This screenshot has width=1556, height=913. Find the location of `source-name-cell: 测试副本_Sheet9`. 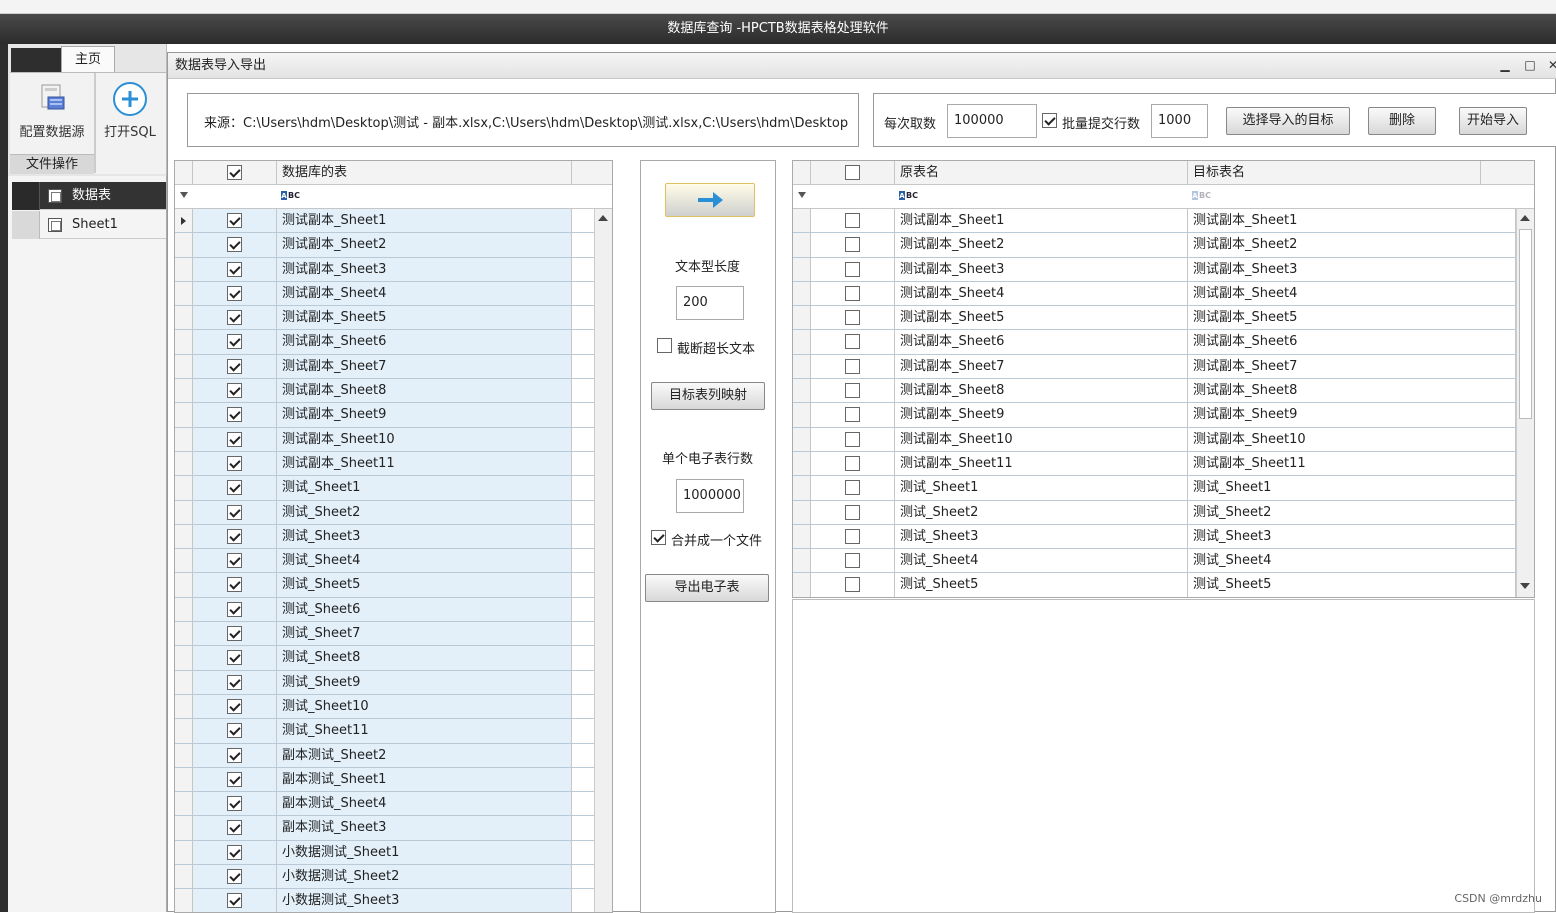

source-name-cell: 测试副本_Sheet9 is located at coordinates (1041, 414).